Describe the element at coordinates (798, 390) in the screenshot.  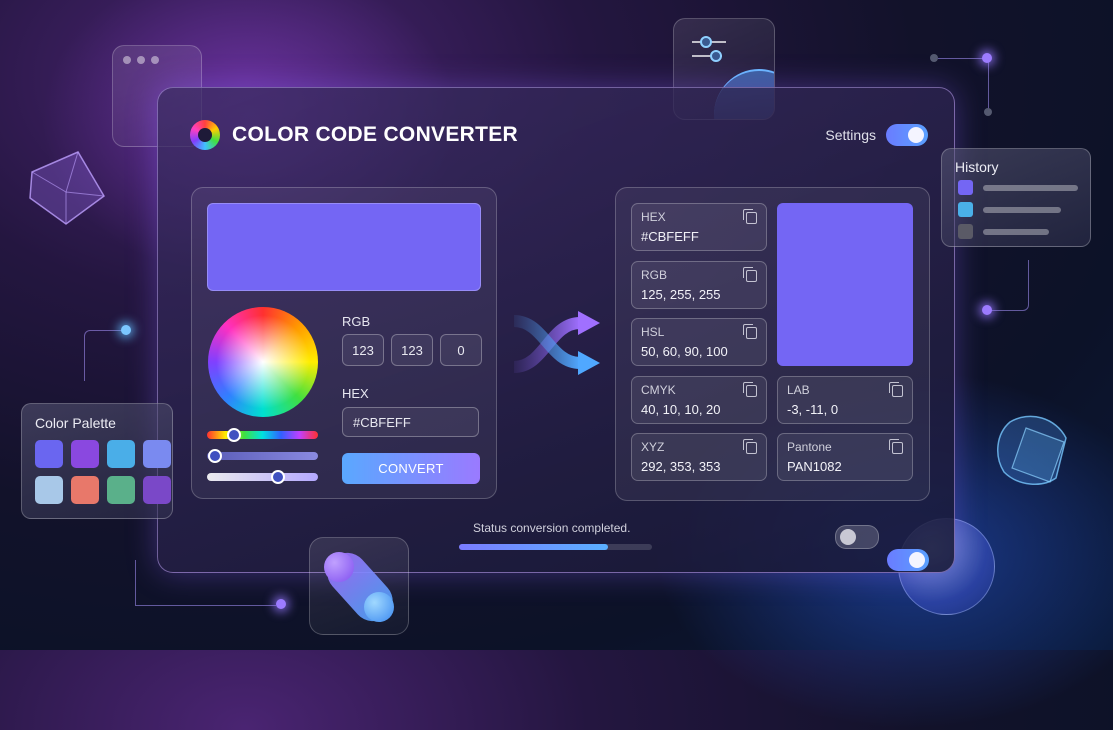
I see `card-label: LAB` at that location.